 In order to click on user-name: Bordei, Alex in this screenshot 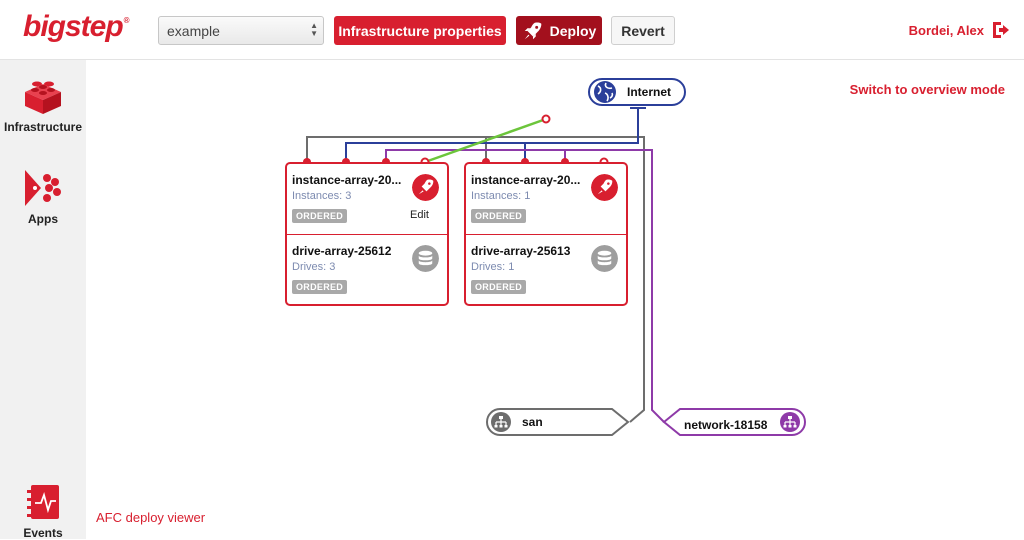, I will do `click(946, 30)`.